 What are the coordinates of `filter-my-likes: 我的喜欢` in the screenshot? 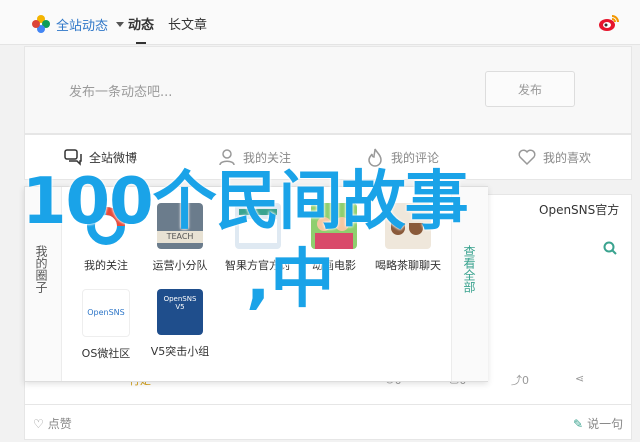 It's located at (554, 157).